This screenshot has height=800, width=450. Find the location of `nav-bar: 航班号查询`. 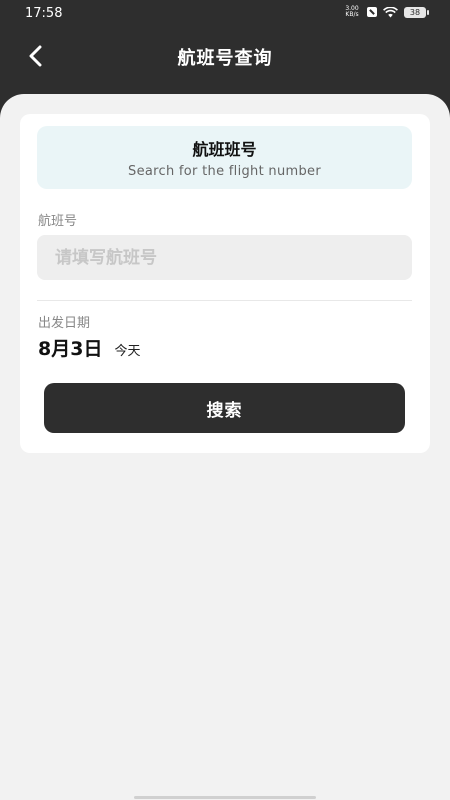

nav-bar: 航班号查询 is located at coordinates (225, 56).